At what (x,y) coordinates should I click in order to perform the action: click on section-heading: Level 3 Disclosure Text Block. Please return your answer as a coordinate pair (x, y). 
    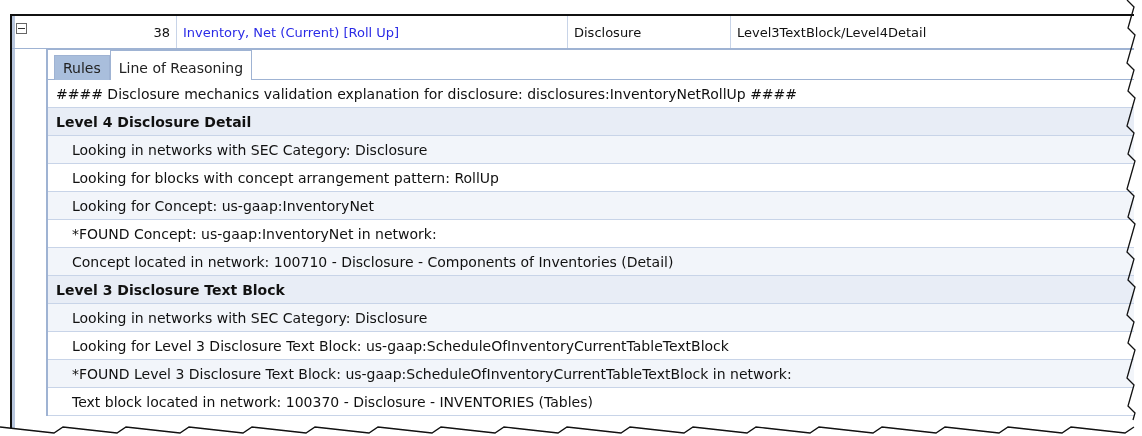
    Looking at the image, I should click on (170, 289).